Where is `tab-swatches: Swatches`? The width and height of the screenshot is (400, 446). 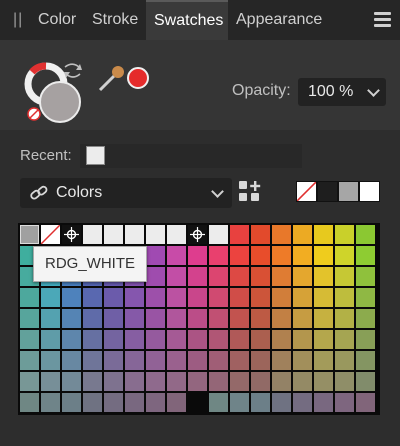 tab-swatches: Swatches is located at coordinates (187, 20).